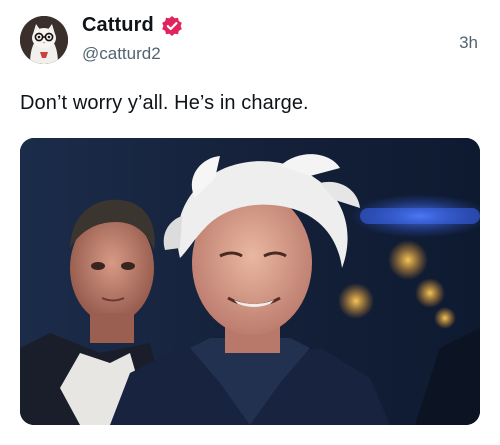 This screenshot has height=445, width=500. Describe the element at coordinates (468, 43) in the screenshot. I see `post-timestamp: 3h` at that location.